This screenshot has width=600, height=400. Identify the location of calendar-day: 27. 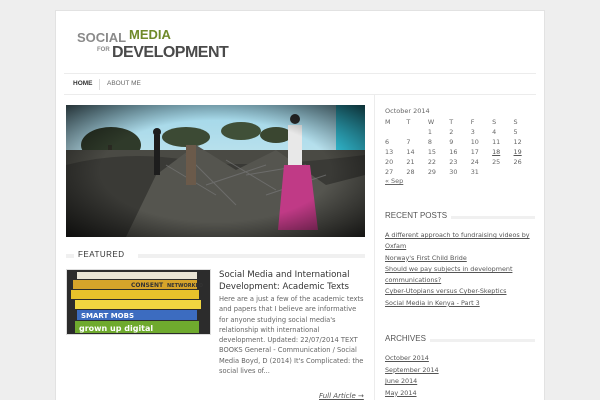
(389, 172).